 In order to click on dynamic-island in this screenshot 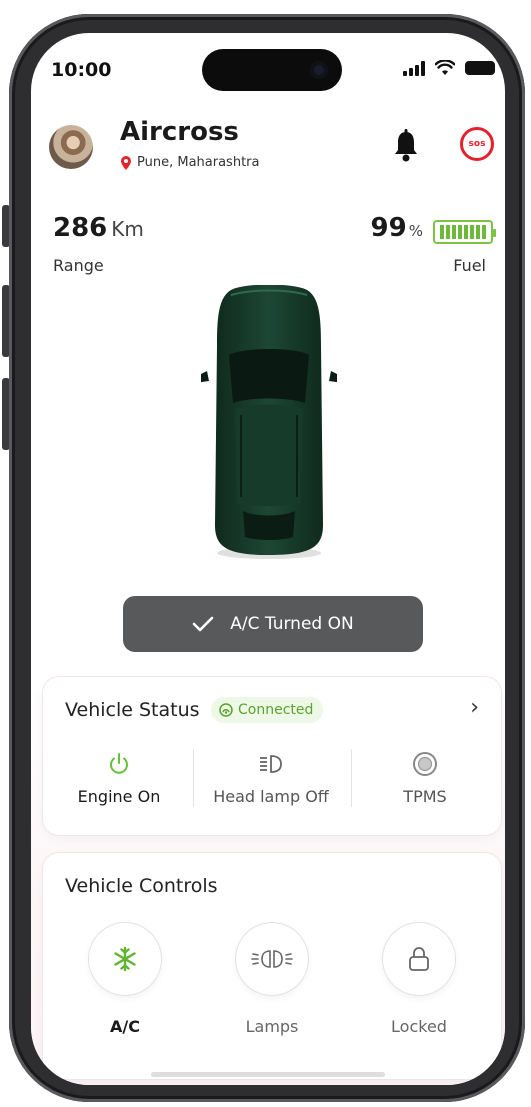, I will do `click(272, 70)`.